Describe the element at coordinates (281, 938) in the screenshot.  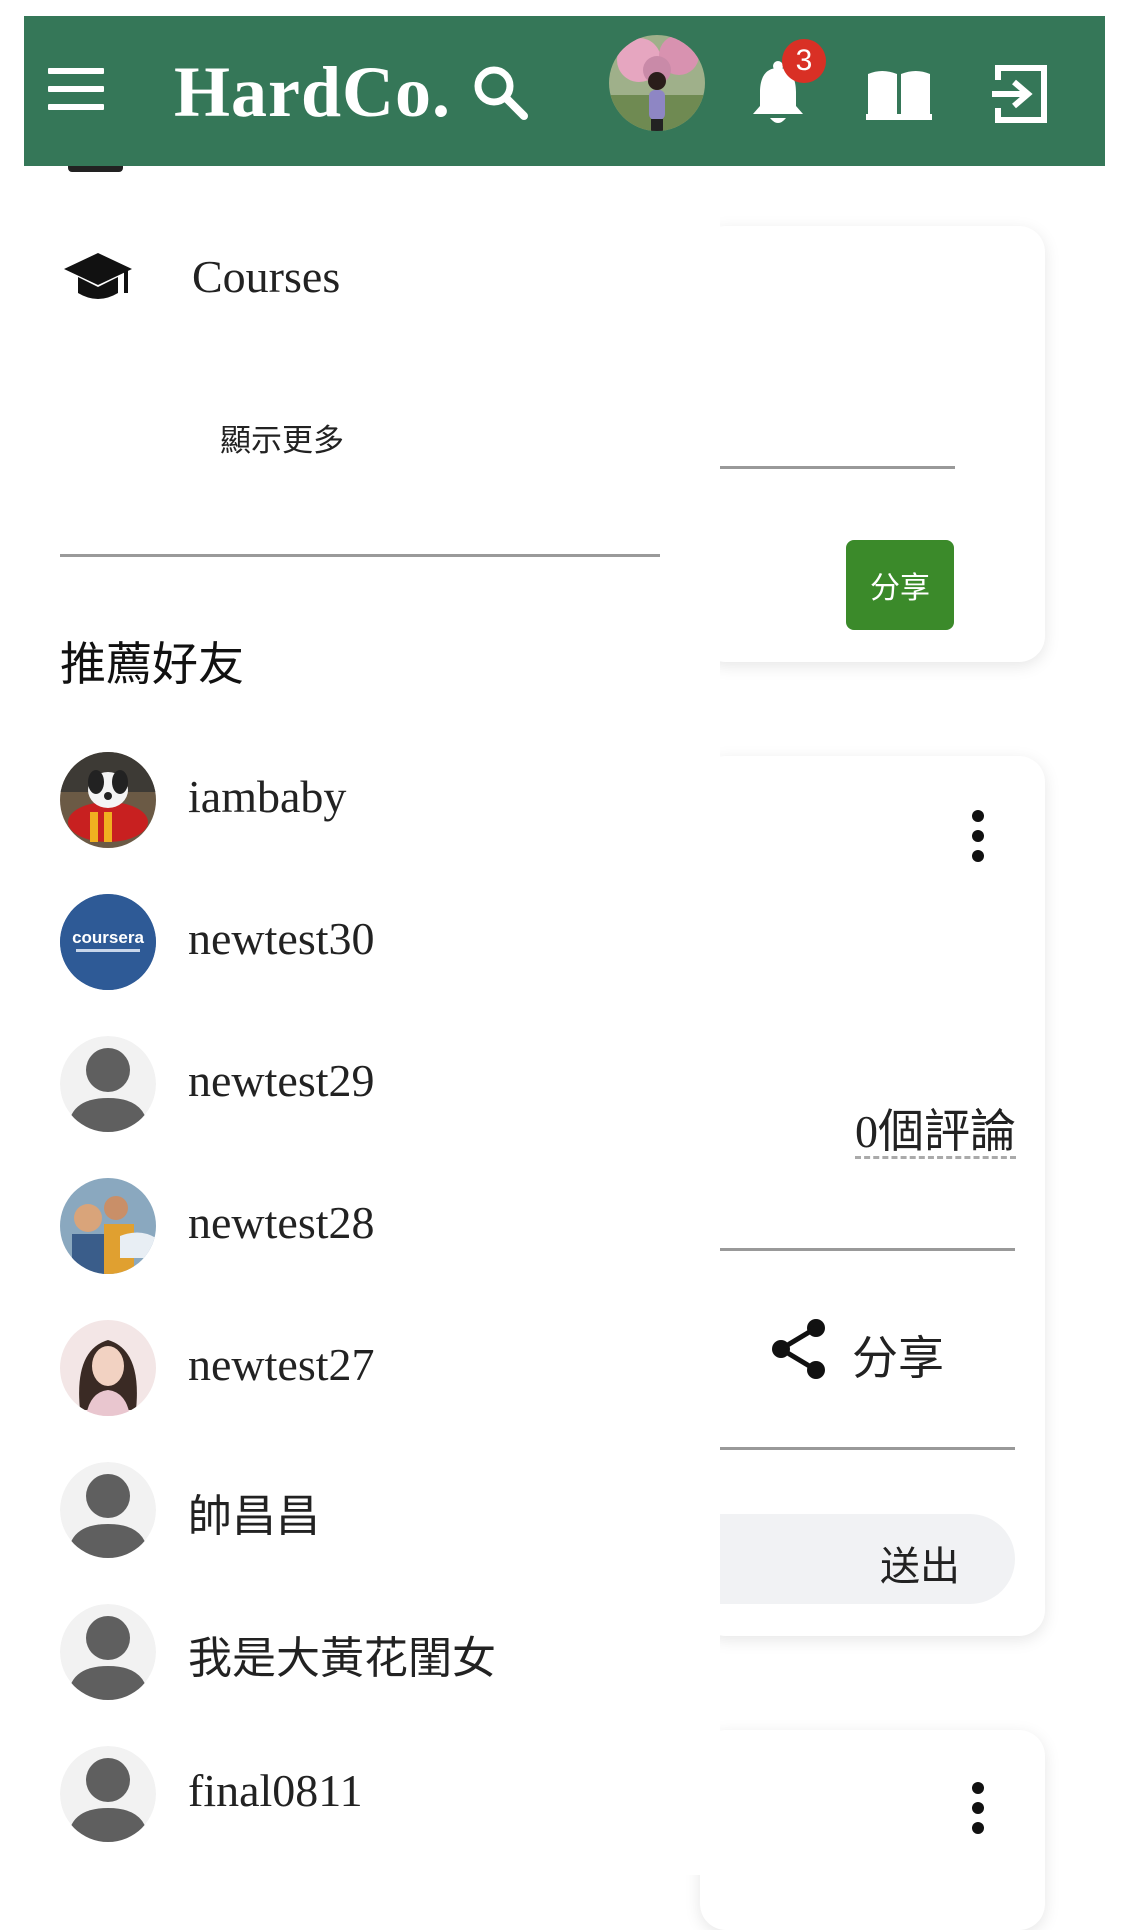
I see `friend-name: newtest30` at that location.